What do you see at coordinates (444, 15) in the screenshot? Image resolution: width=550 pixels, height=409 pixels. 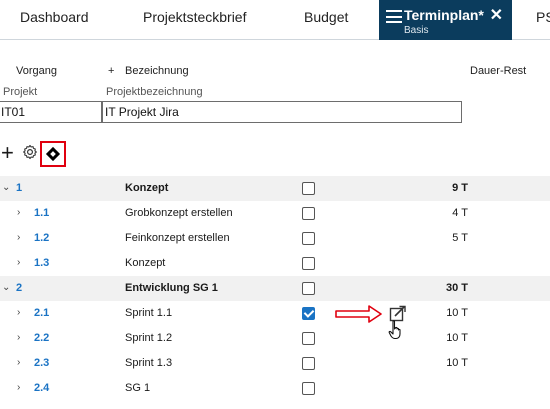 I see `tab-terminplan-title: Terminplan*` at bounding box center [444, 15].